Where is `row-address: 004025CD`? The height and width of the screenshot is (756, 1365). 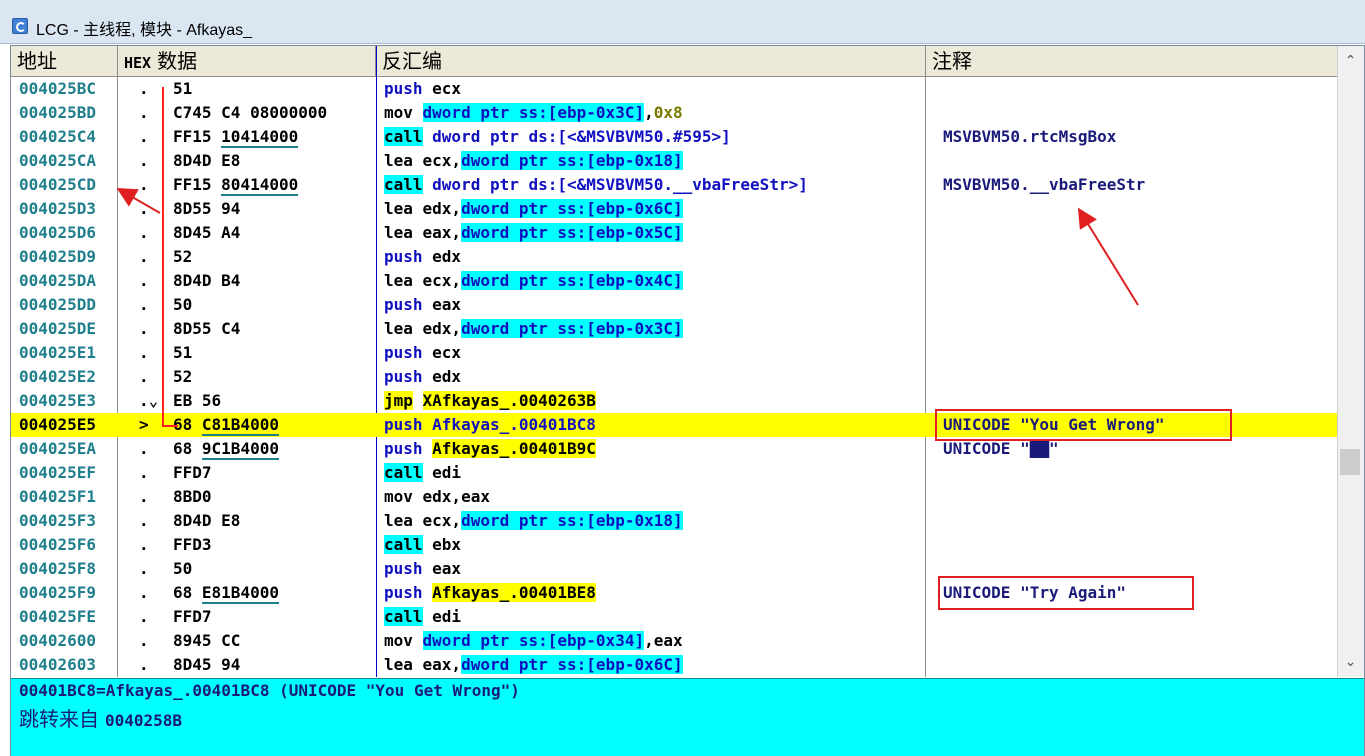 row-address: 004025CD is located at coordinates (58, 184).